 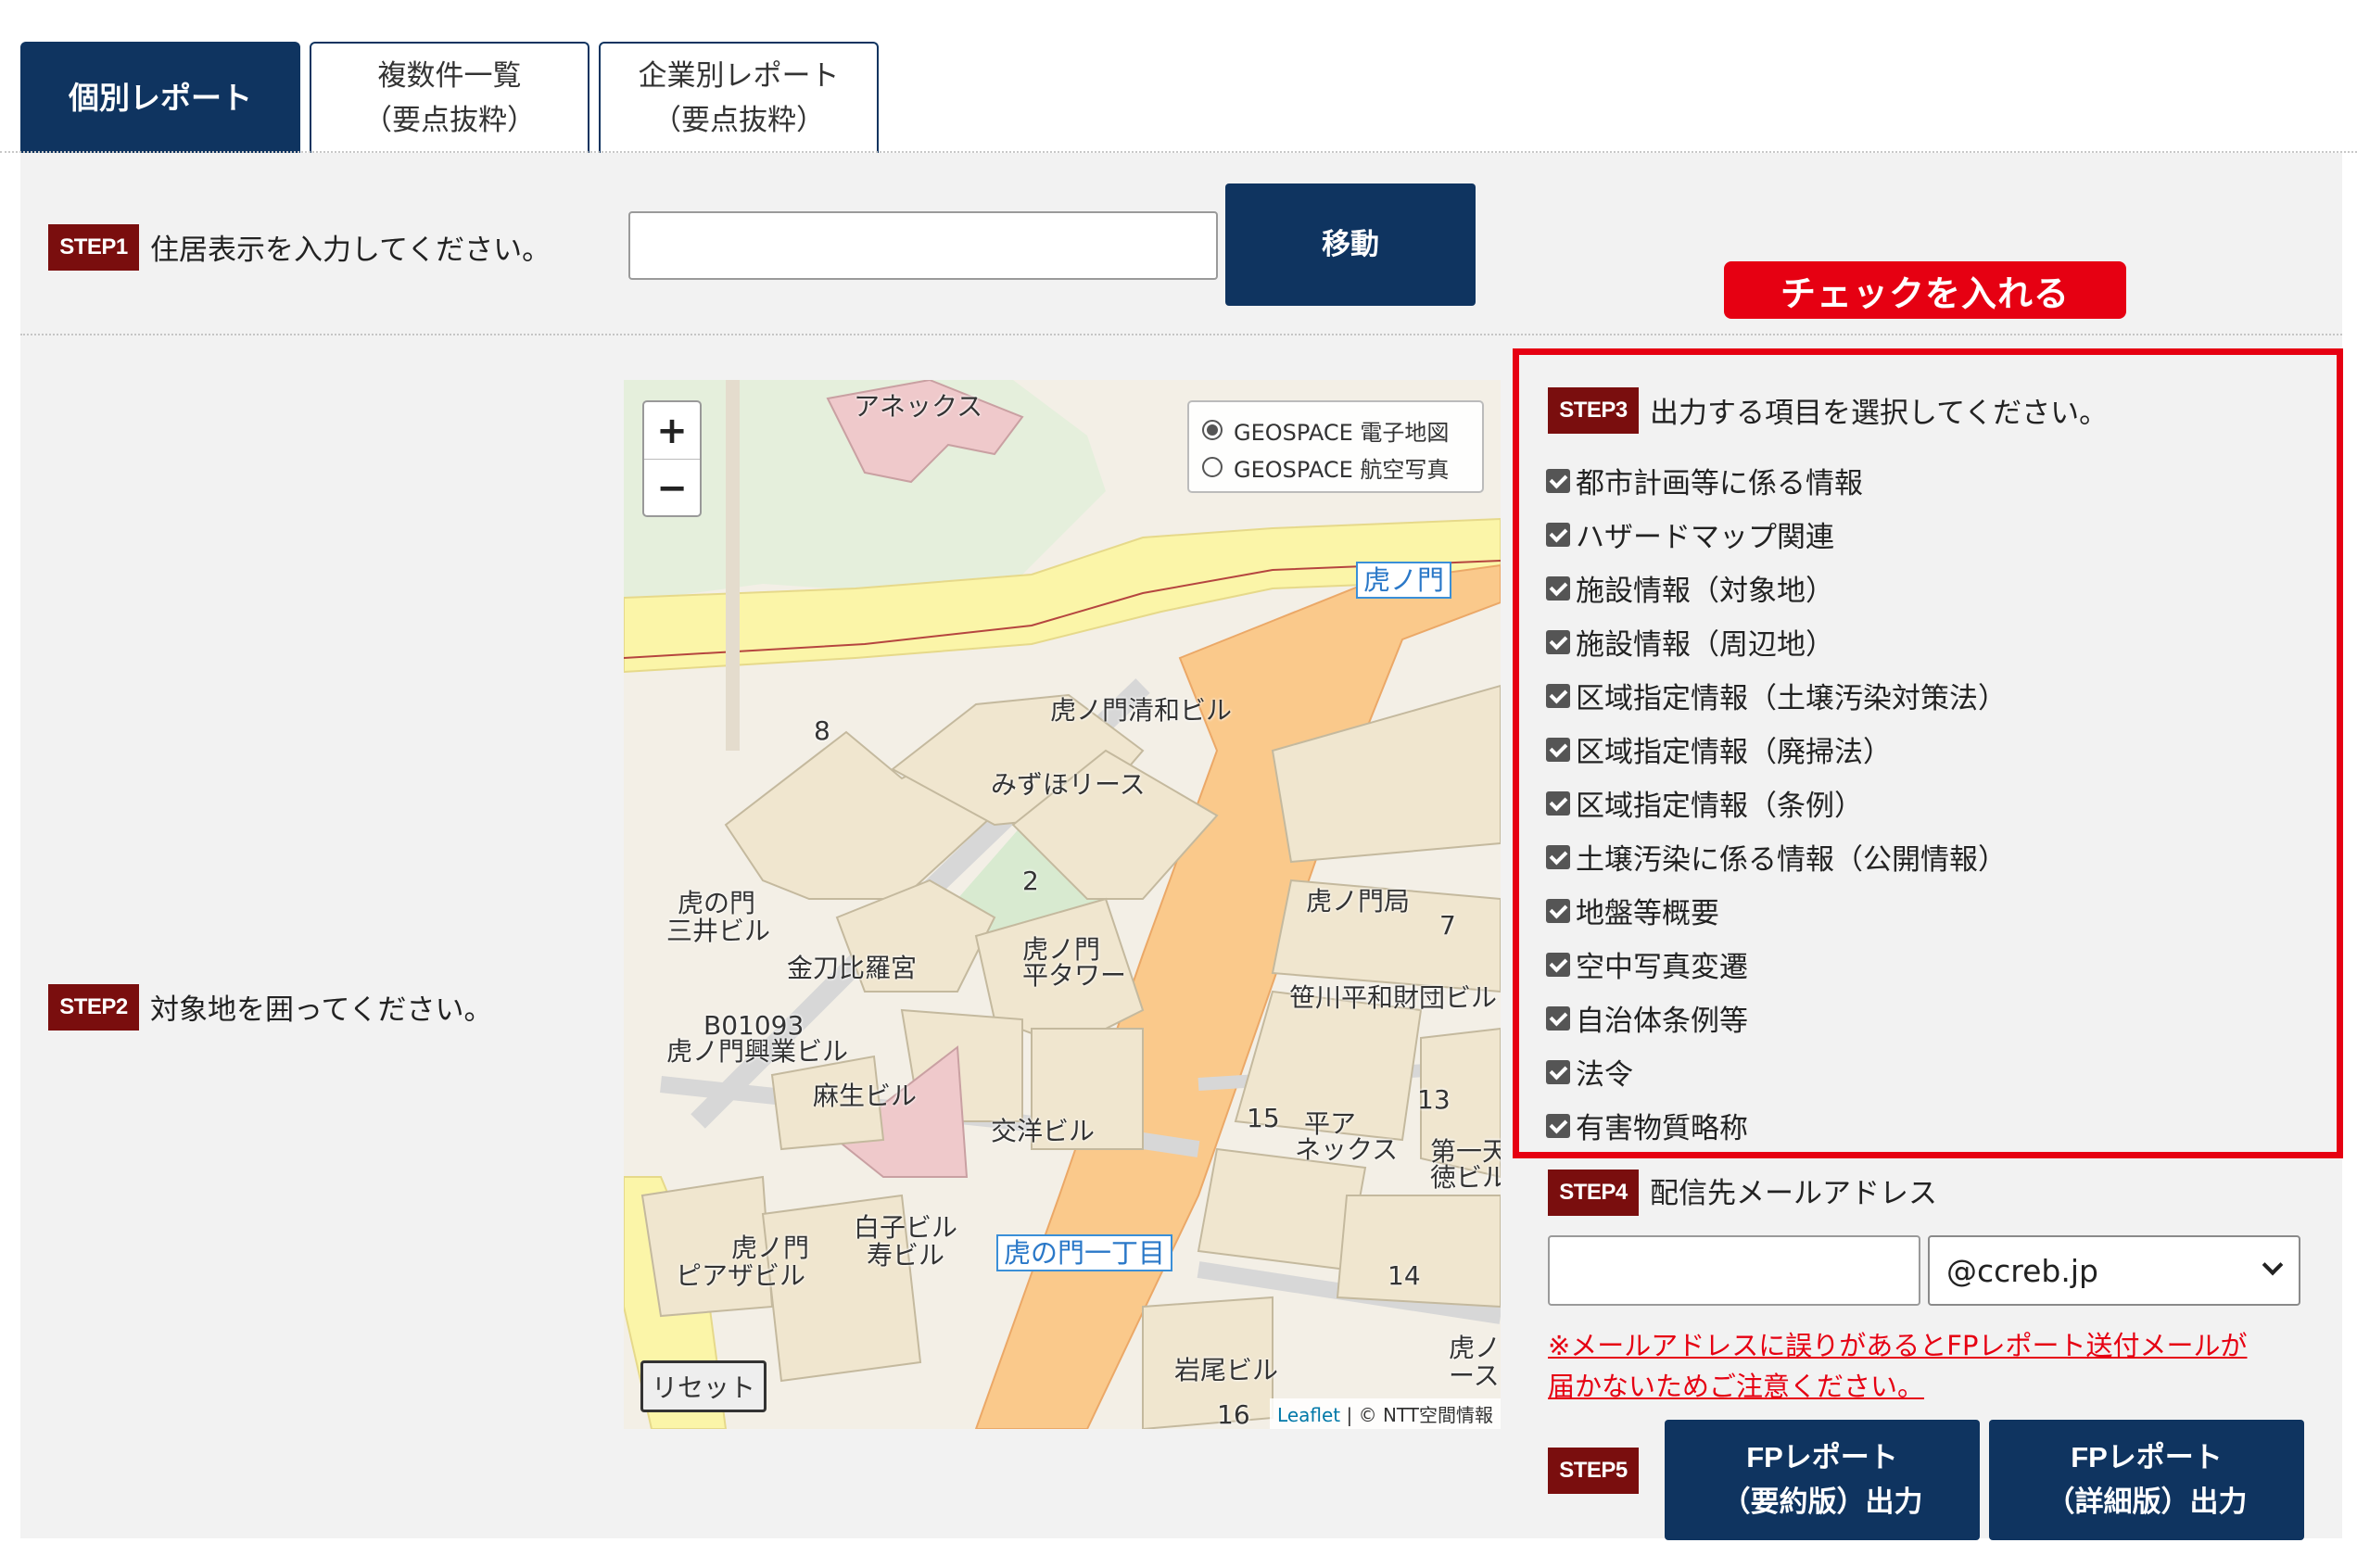 What do you see at coordinates (739, 97) in the screenshot?
I see `tab-company-report: 企業別レポート （要点抜粋）` at bounding box center [739, 97].